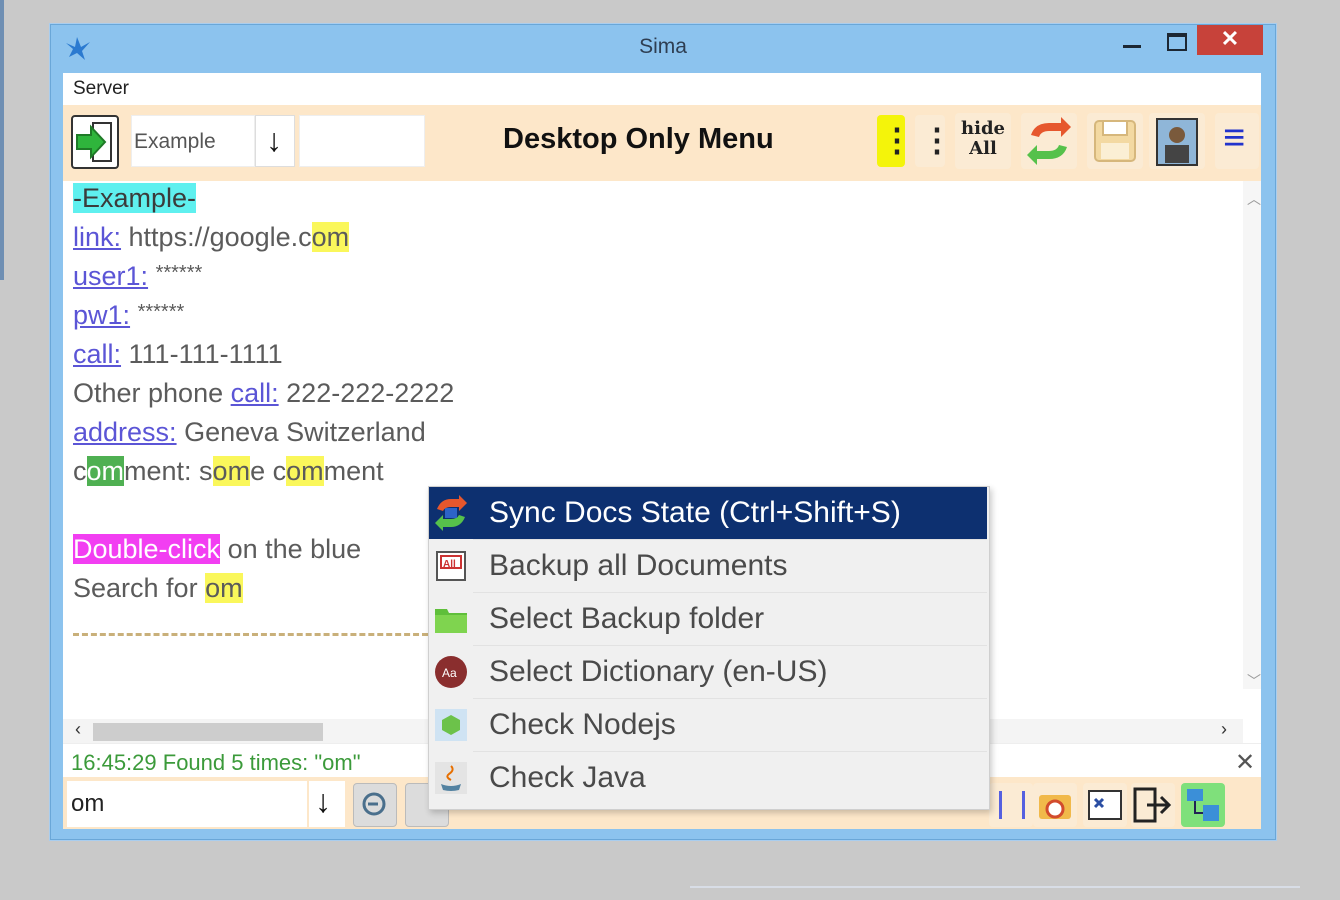  I want to click on main-menu-button: ≡, so click(1237, 141).